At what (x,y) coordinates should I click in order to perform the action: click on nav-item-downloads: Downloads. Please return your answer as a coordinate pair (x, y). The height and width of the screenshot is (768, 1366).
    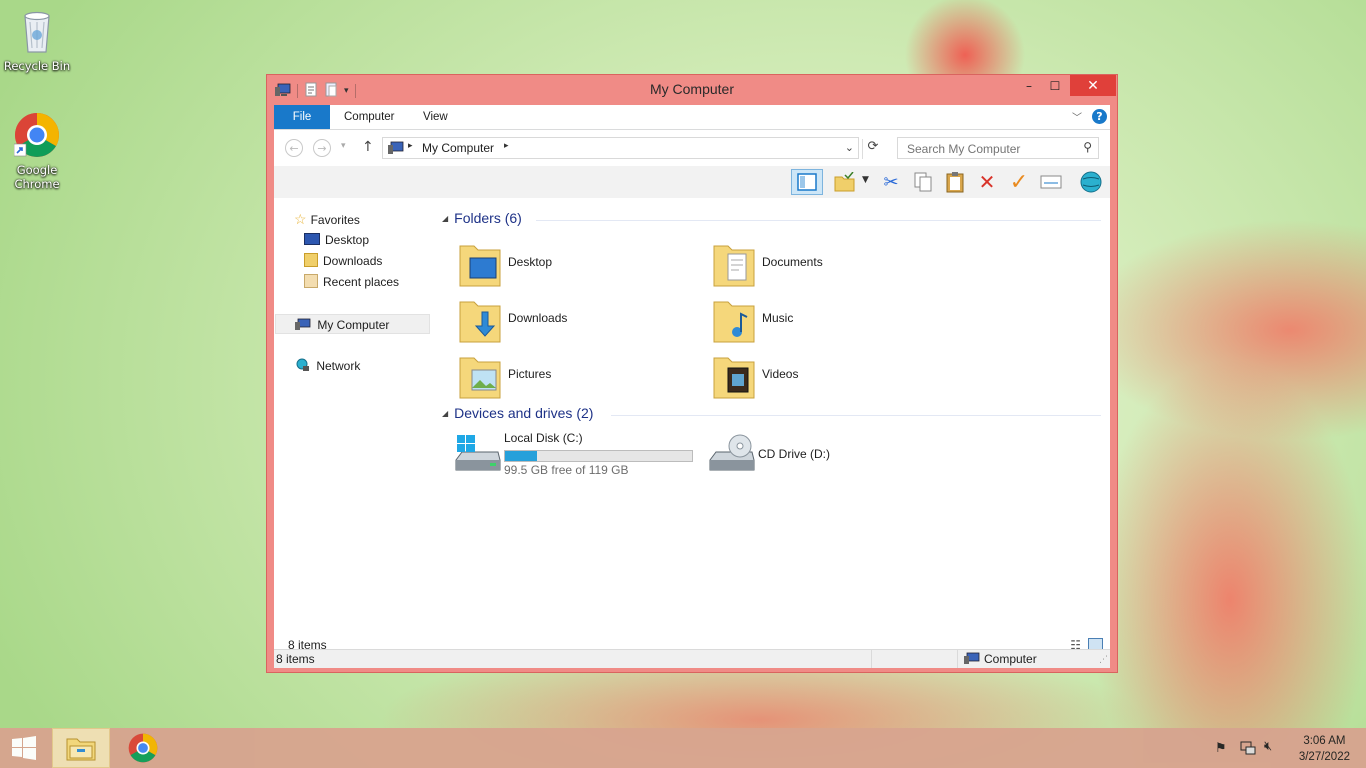
    Looking at the image, I should click on (343, 261).